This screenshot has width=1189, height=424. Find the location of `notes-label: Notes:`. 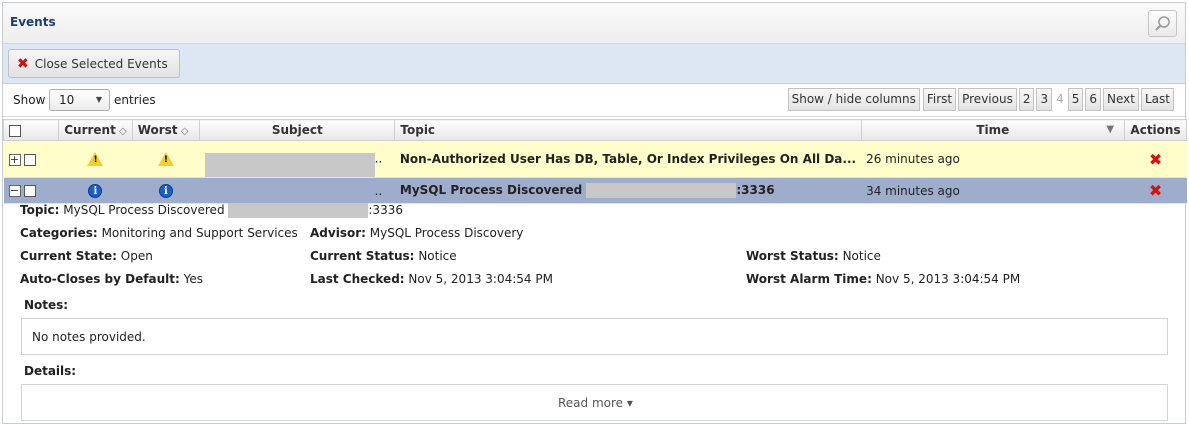

notes-label: Notes: is located at coordinates (46, 305).